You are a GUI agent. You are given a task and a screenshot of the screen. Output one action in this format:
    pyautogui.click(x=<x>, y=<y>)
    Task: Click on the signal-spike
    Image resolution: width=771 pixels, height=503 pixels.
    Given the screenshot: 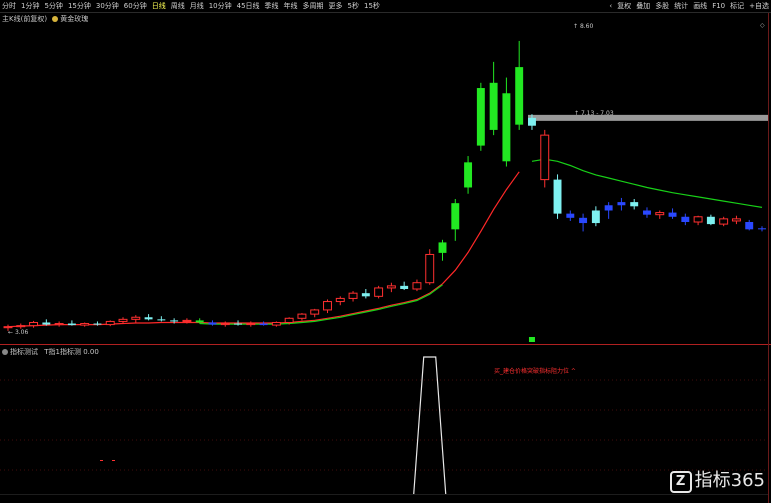 What is the action you would take?
    pyautogui.click(x=430, y=425)
    